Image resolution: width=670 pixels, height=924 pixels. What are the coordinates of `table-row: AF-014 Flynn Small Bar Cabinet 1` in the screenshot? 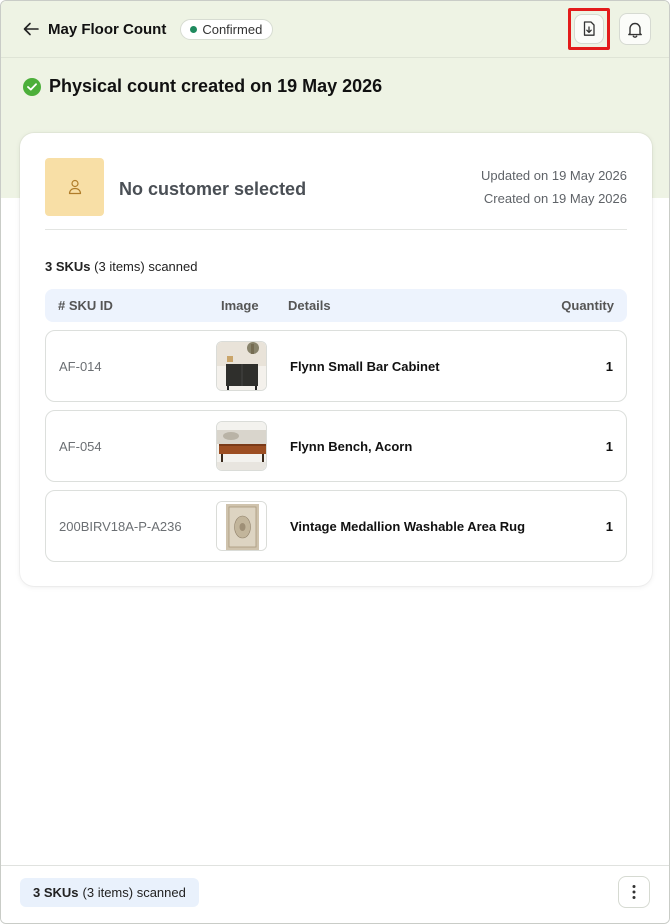 It's located at (336, 366).